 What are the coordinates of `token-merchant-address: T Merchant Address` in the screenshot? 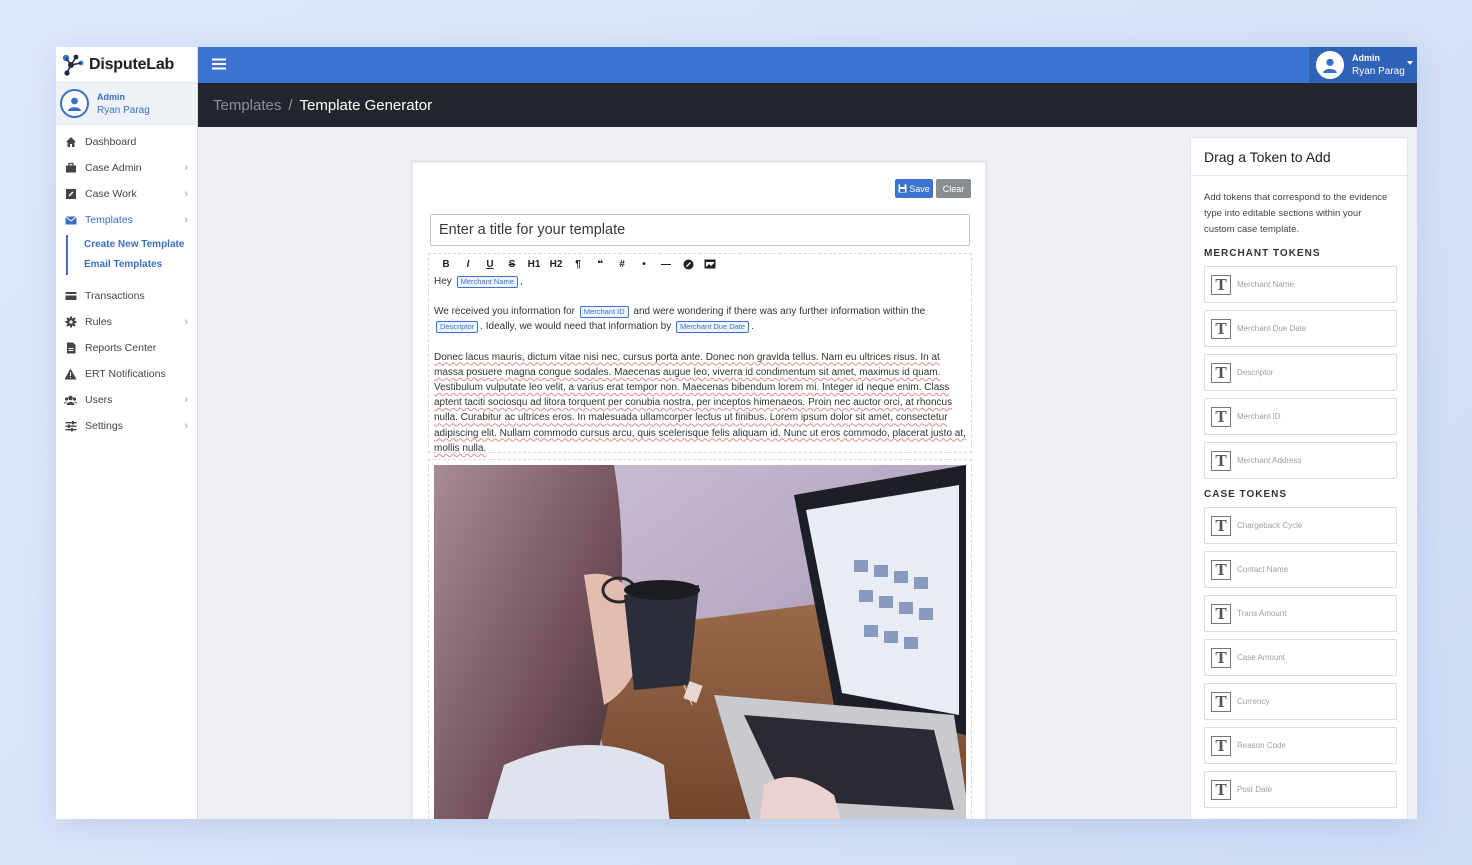 It's located at (1300, 460).